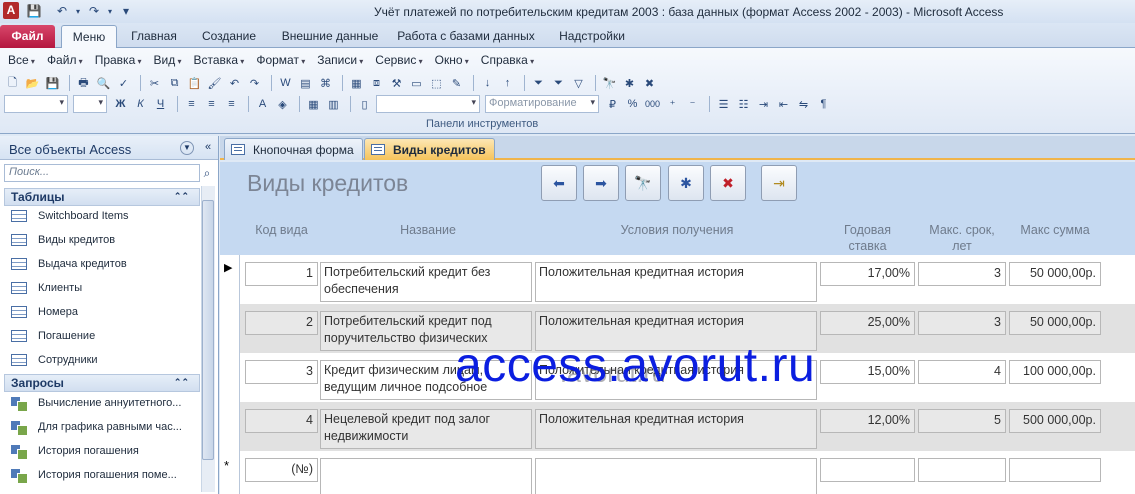  I want to click on nav-item-table: Номера, so click(44, 312).